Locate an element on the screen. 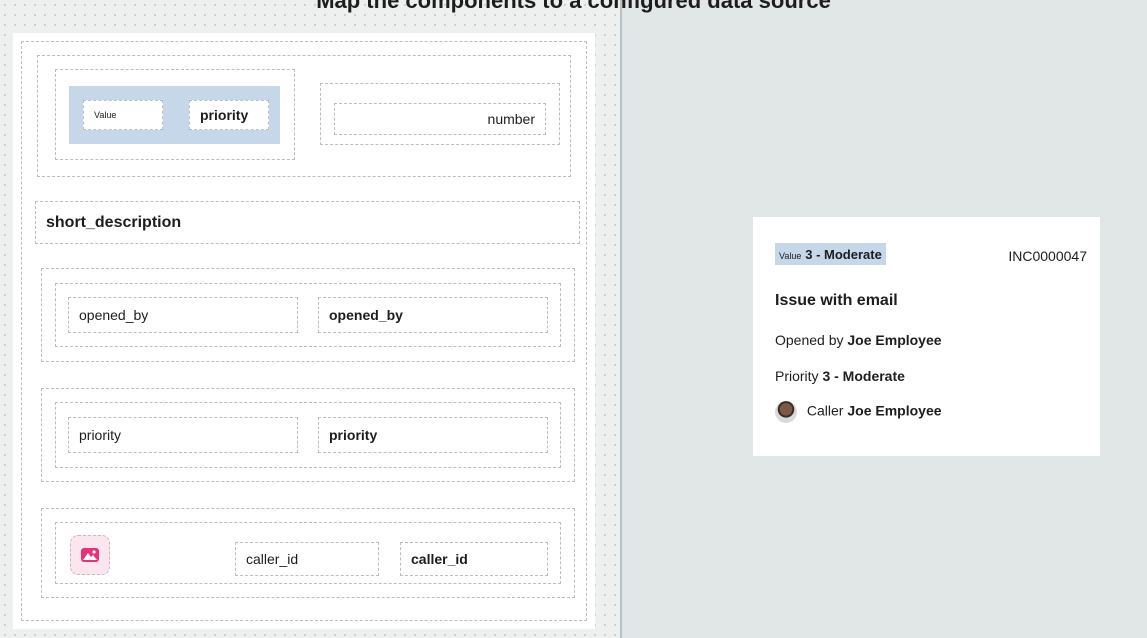  number-field-label: number is located at coordinates (511, 119).